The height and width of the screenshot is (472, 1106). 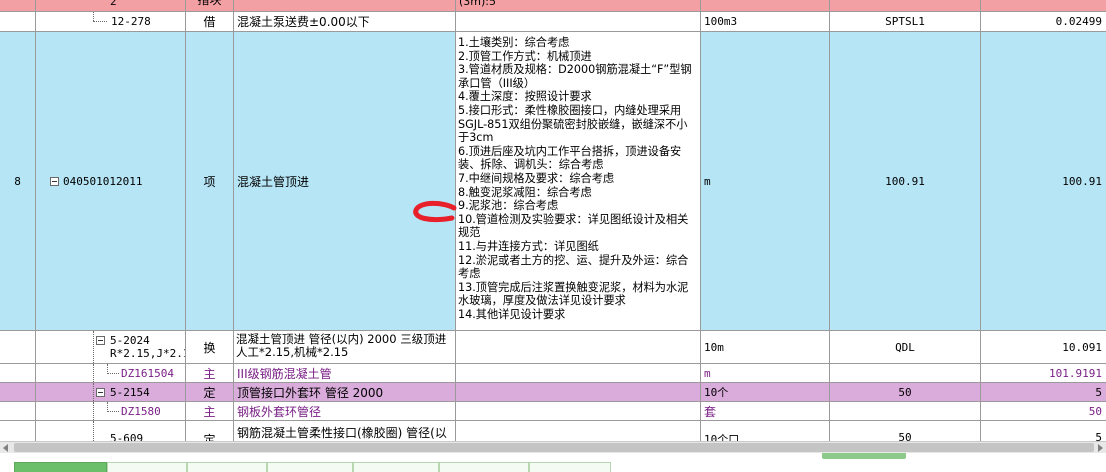 I want to click on amount-text: 5, so click(x=1098, y=436).